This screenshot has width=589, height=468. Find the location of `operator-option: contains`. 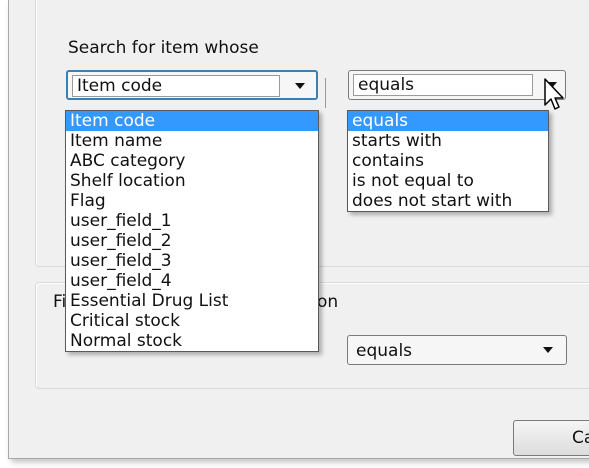

operator-option: contains is located at coordinates (448, 161).